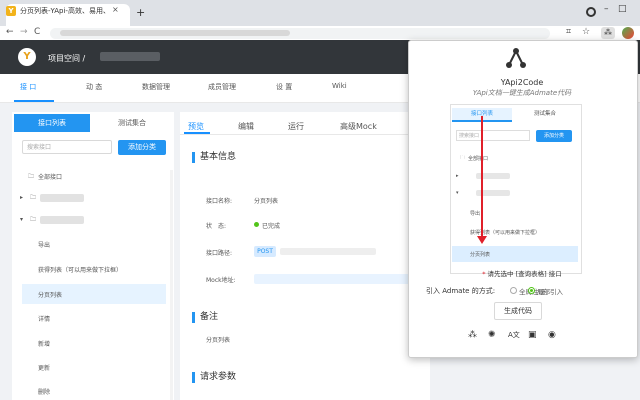 The image size is (640, 400). I want to click on label-status: 状 态:, so click(216, 226).